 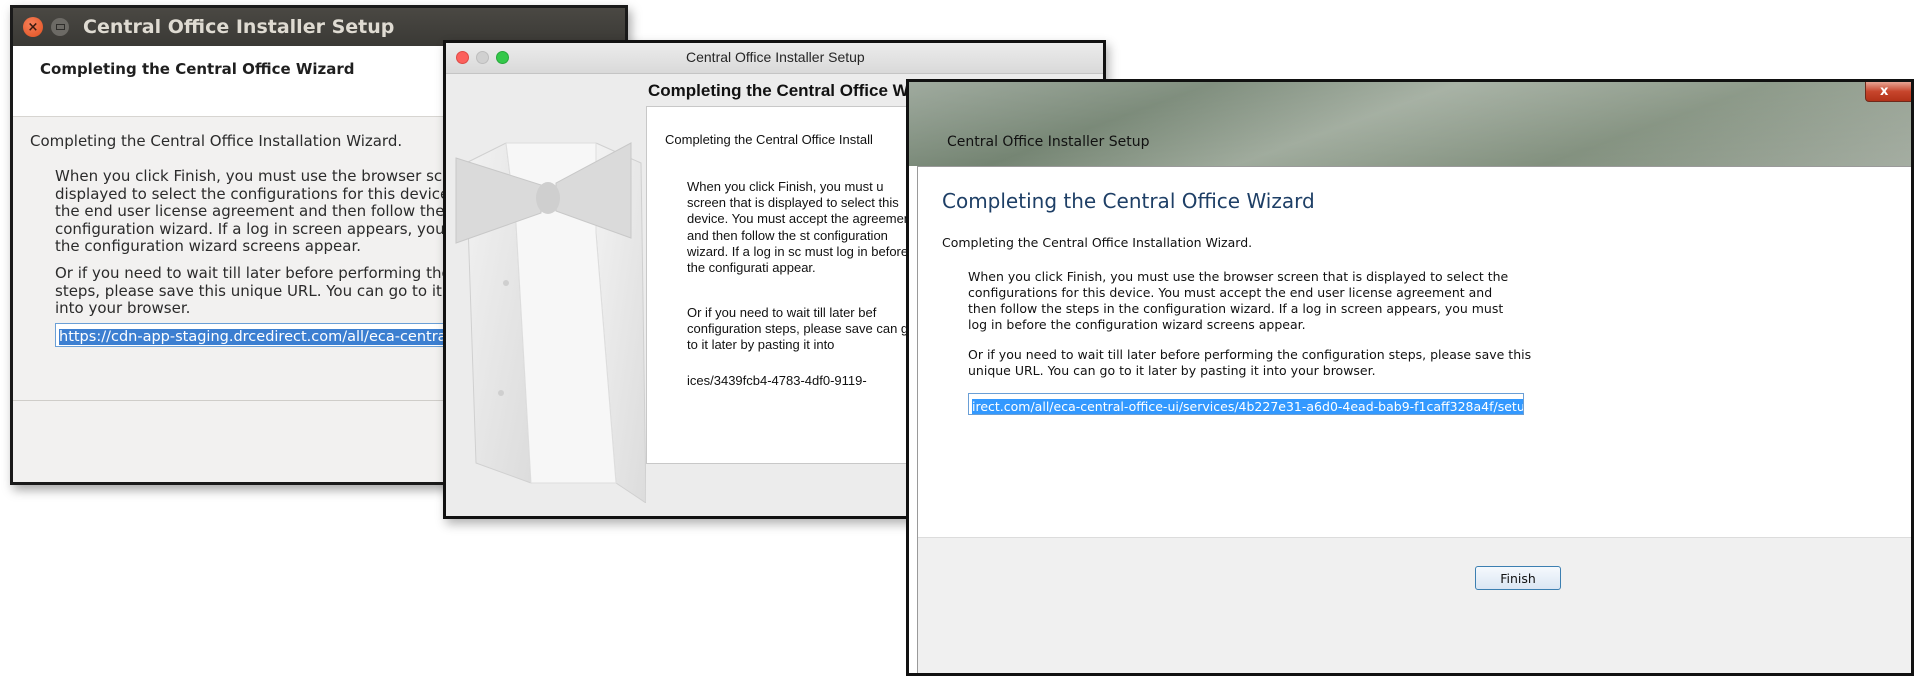 What do you see at coordinates (462, 57) in the screenshot?
I see `close-icon` at bounding box center [462, 57].